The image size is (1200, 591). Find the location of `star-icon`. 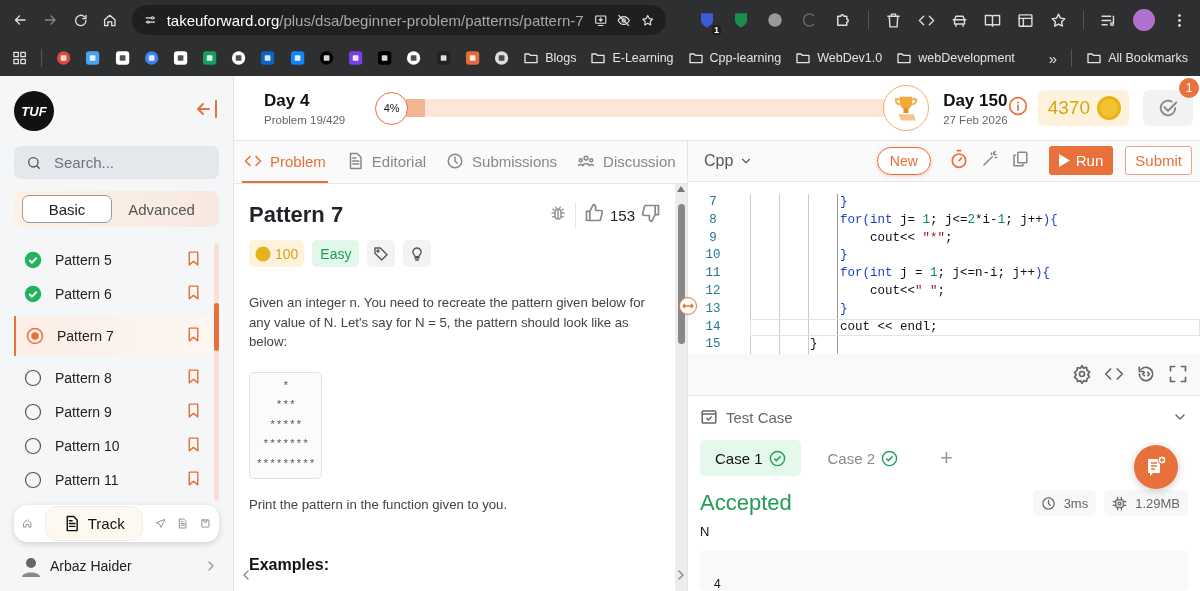

star-icon is located at coordinates (1058, 20).